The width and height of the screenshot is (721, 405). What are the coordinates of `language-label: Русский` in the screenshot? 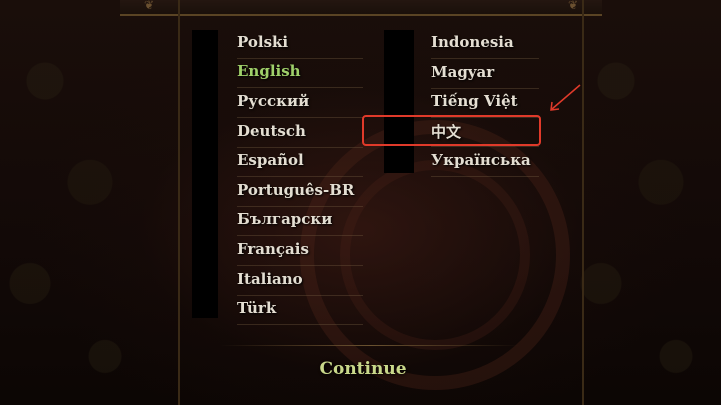 It's located at (273, 101).